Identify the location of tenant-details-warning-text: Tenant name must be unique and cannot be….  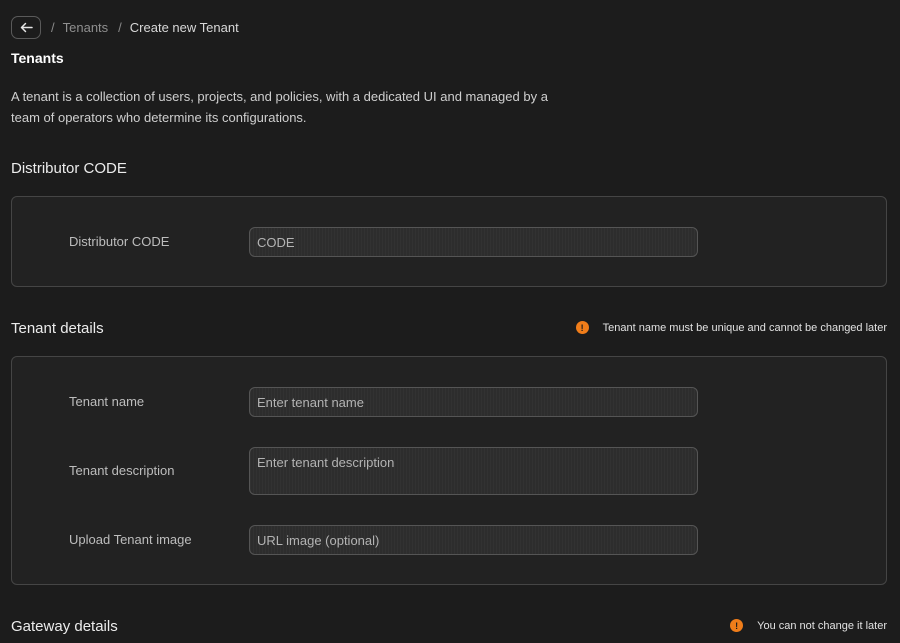
(744, 327).